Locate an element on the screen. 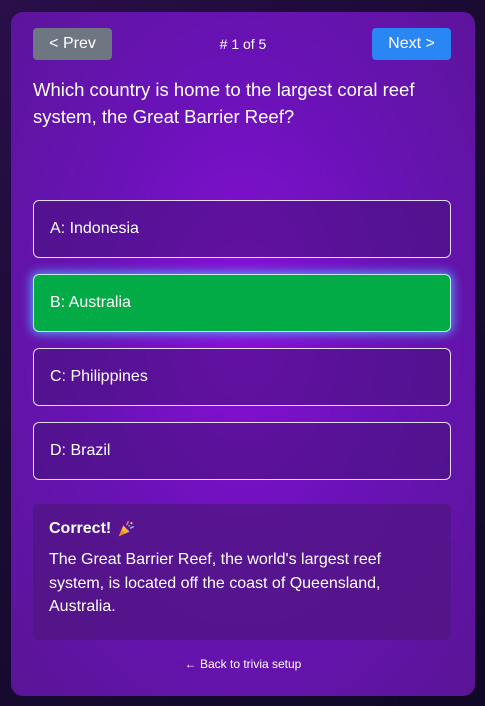  feedback-title: Correct! is located at coordinates (80, 528).